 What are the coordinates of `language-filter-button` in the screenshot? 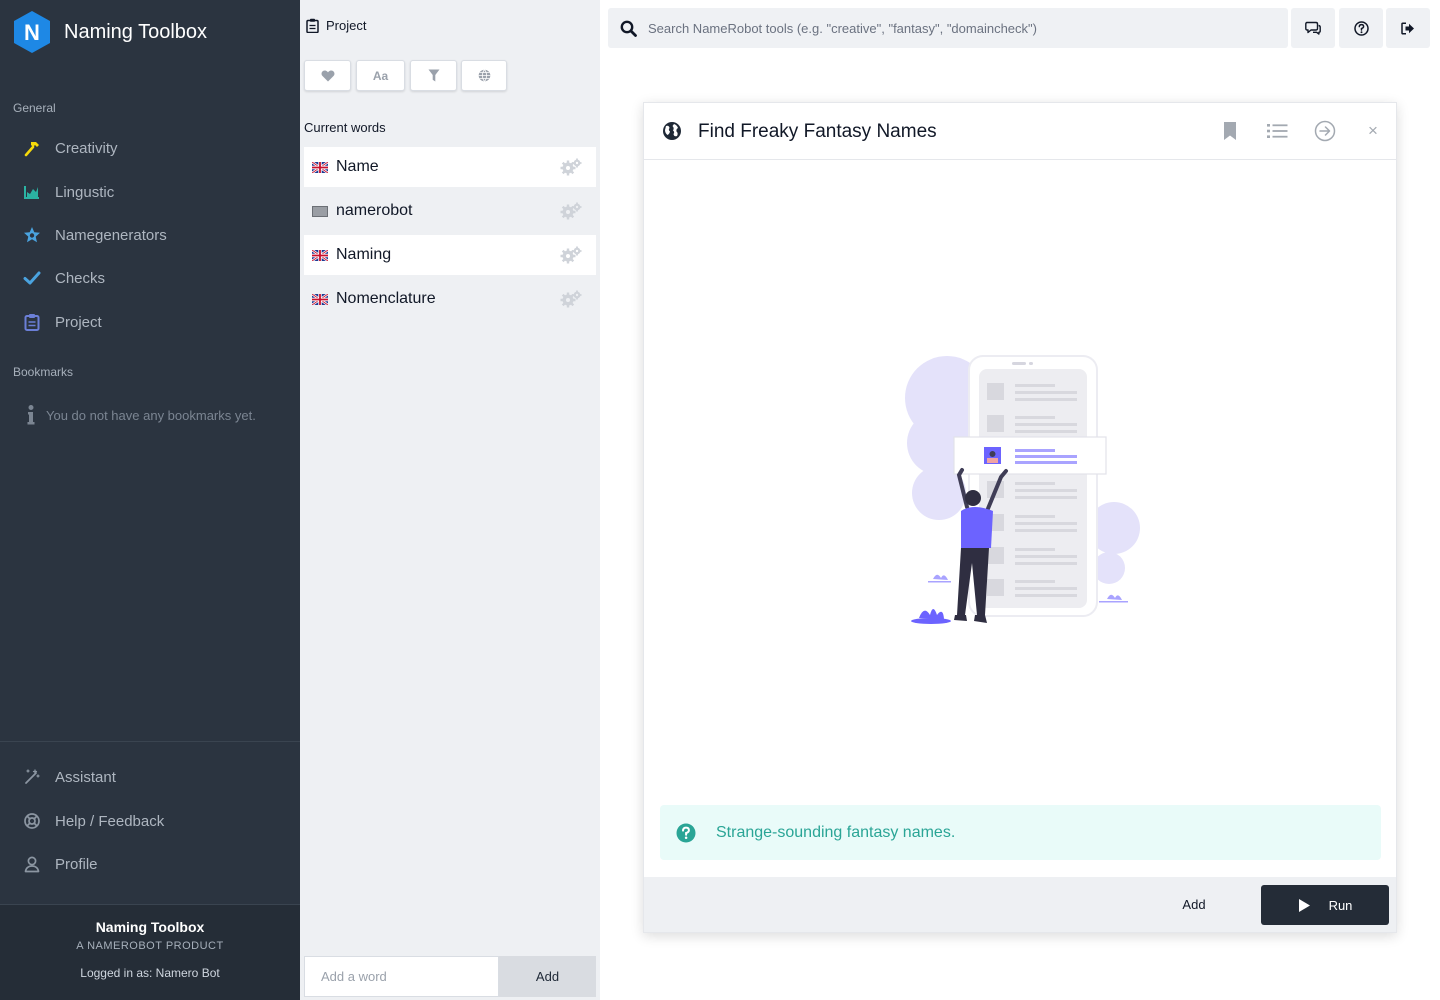 It's located at (484, 75).